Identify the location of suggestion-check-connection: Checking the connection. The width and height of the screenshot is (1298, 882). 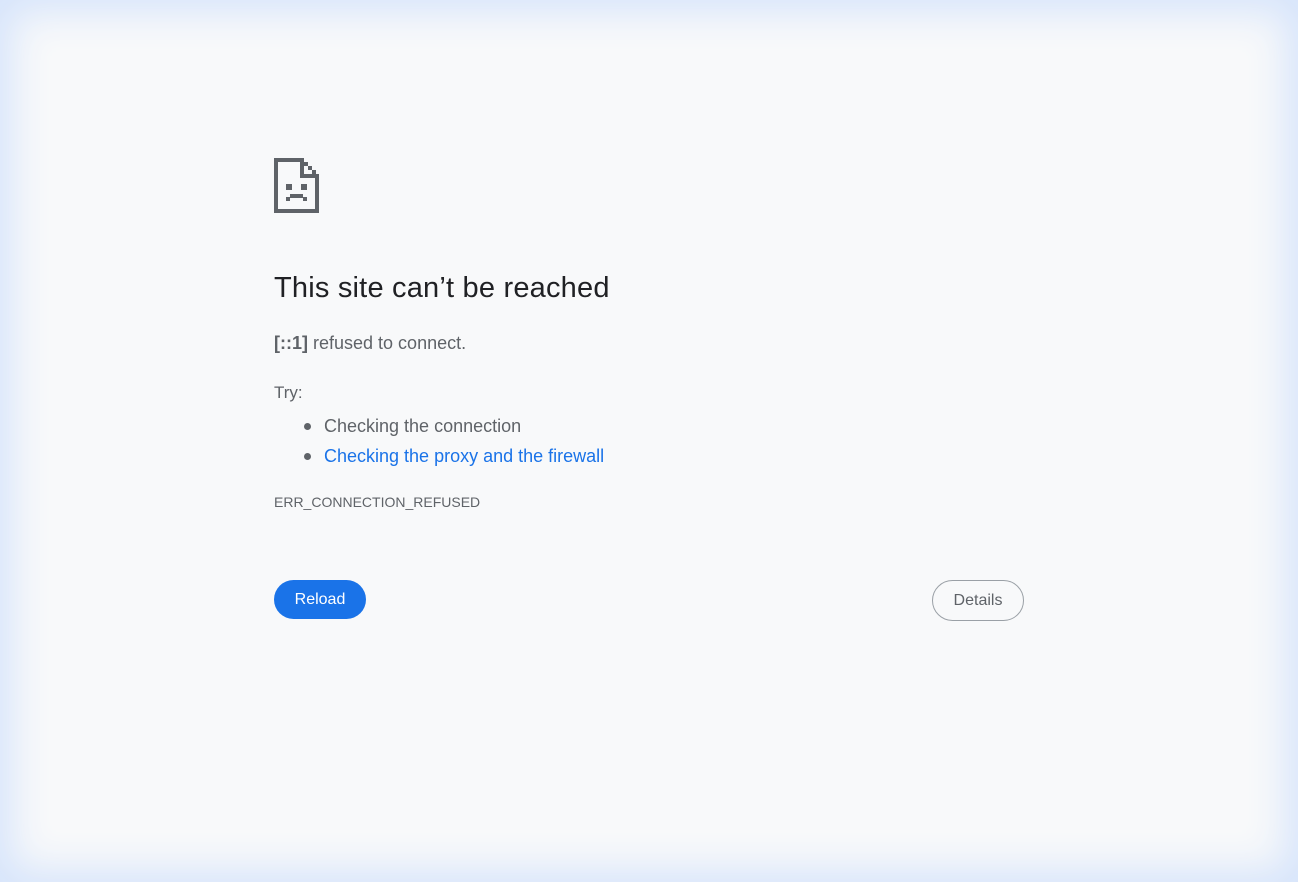
(423, 426).